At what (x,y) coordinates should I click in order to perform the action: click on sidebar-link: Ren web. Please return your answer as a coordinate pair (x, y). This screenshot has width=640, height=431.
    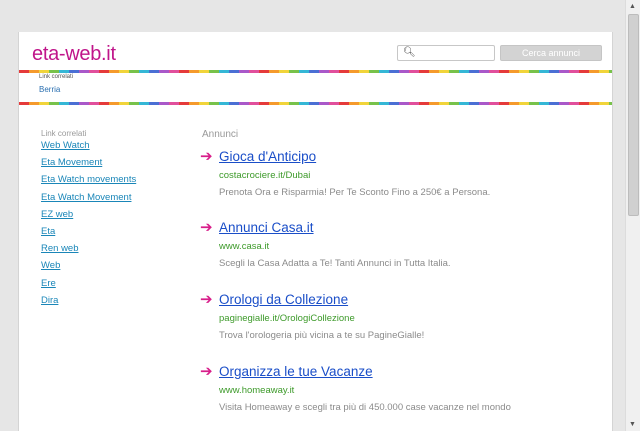
    Looking at the image, I should click on (60, 248).